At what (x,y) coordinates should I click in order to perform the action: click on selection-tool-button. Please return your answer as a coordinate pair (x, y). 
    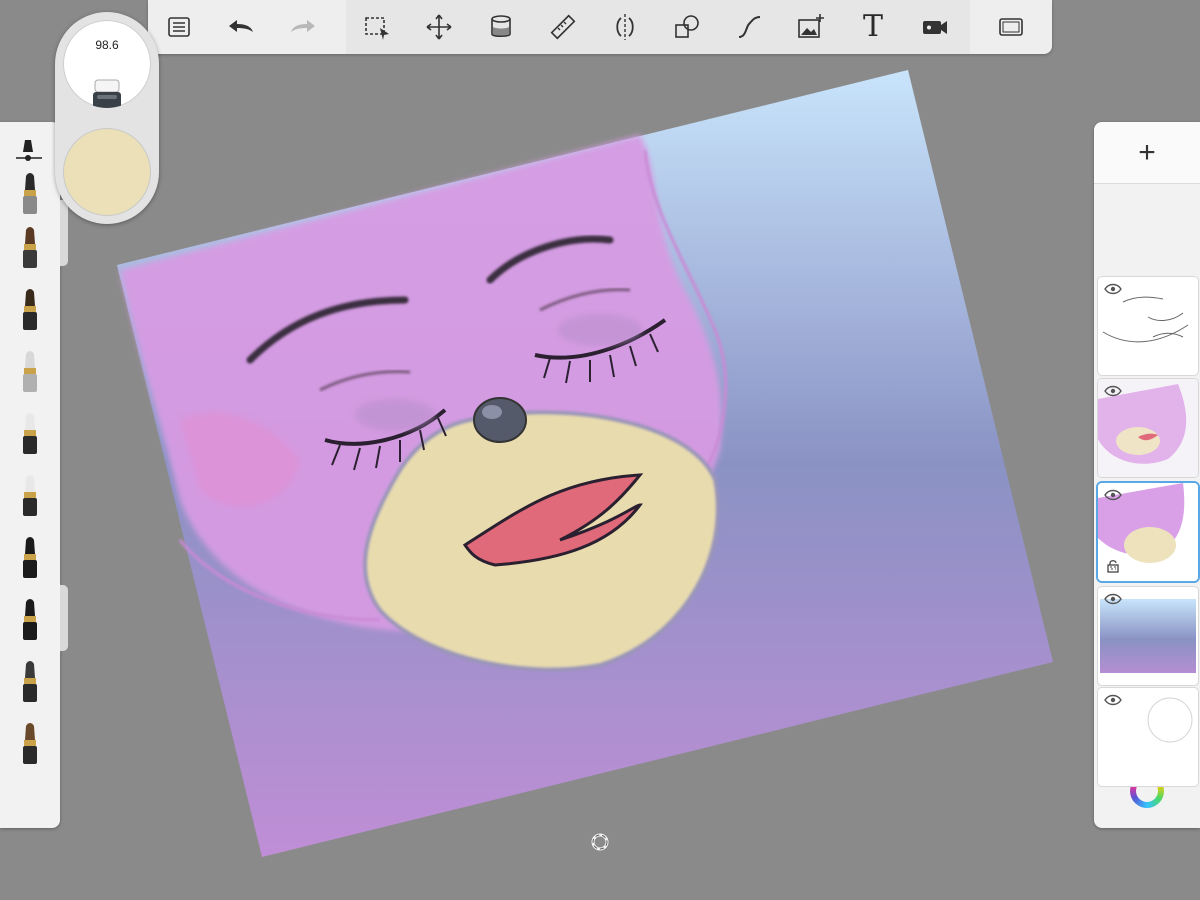
    Looking at the image, I should click on (377, 27).